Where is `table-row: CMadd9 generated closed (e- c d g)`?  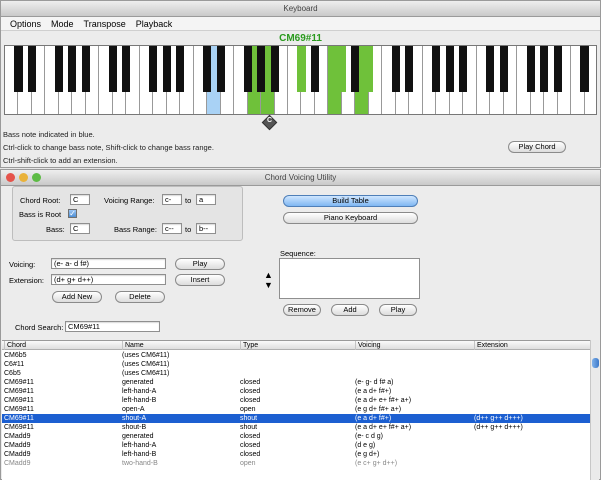
table-row: CMadd9 generated closed (e- c d g) is located at coordinates (296, 436).